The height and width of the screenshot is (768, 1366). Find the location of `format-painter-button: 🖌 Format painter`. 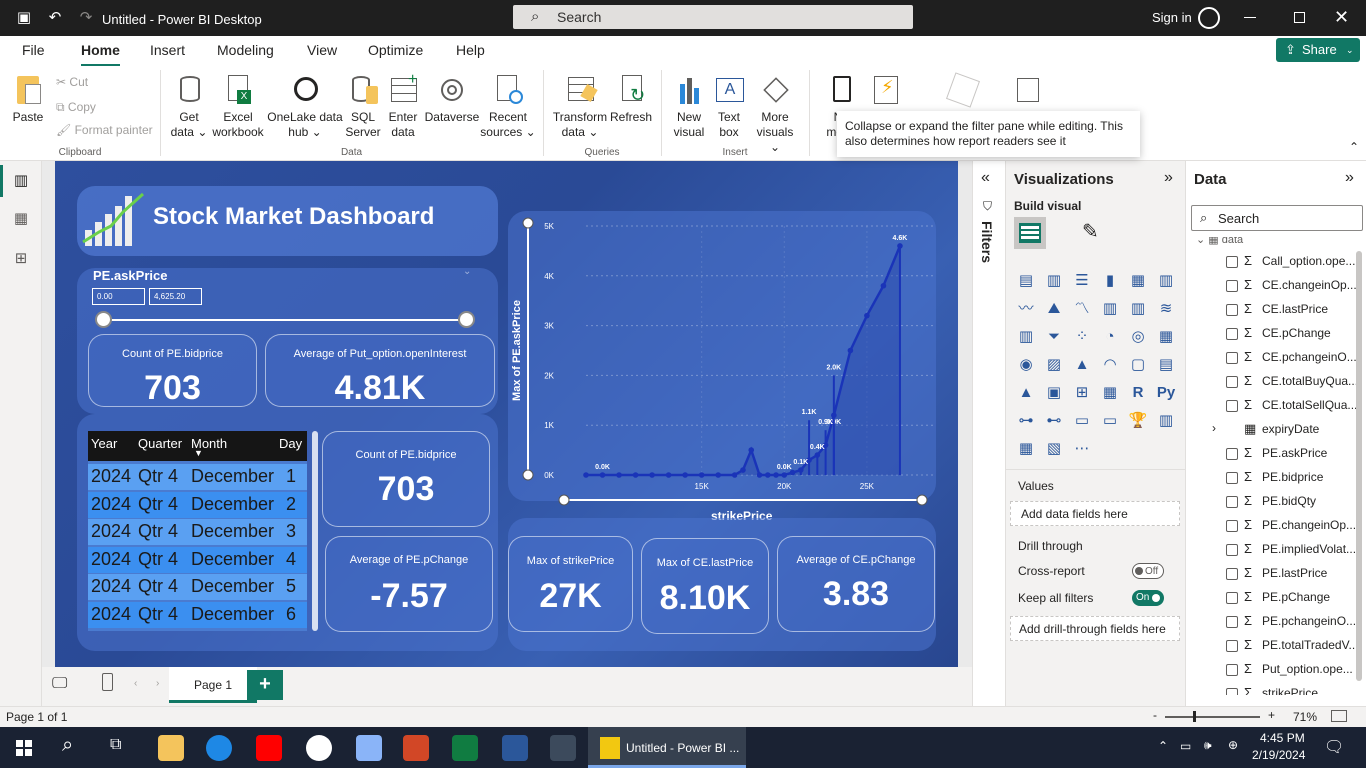

format-painter-button: 🖌 Format painter is located at coordinates (104, 130).